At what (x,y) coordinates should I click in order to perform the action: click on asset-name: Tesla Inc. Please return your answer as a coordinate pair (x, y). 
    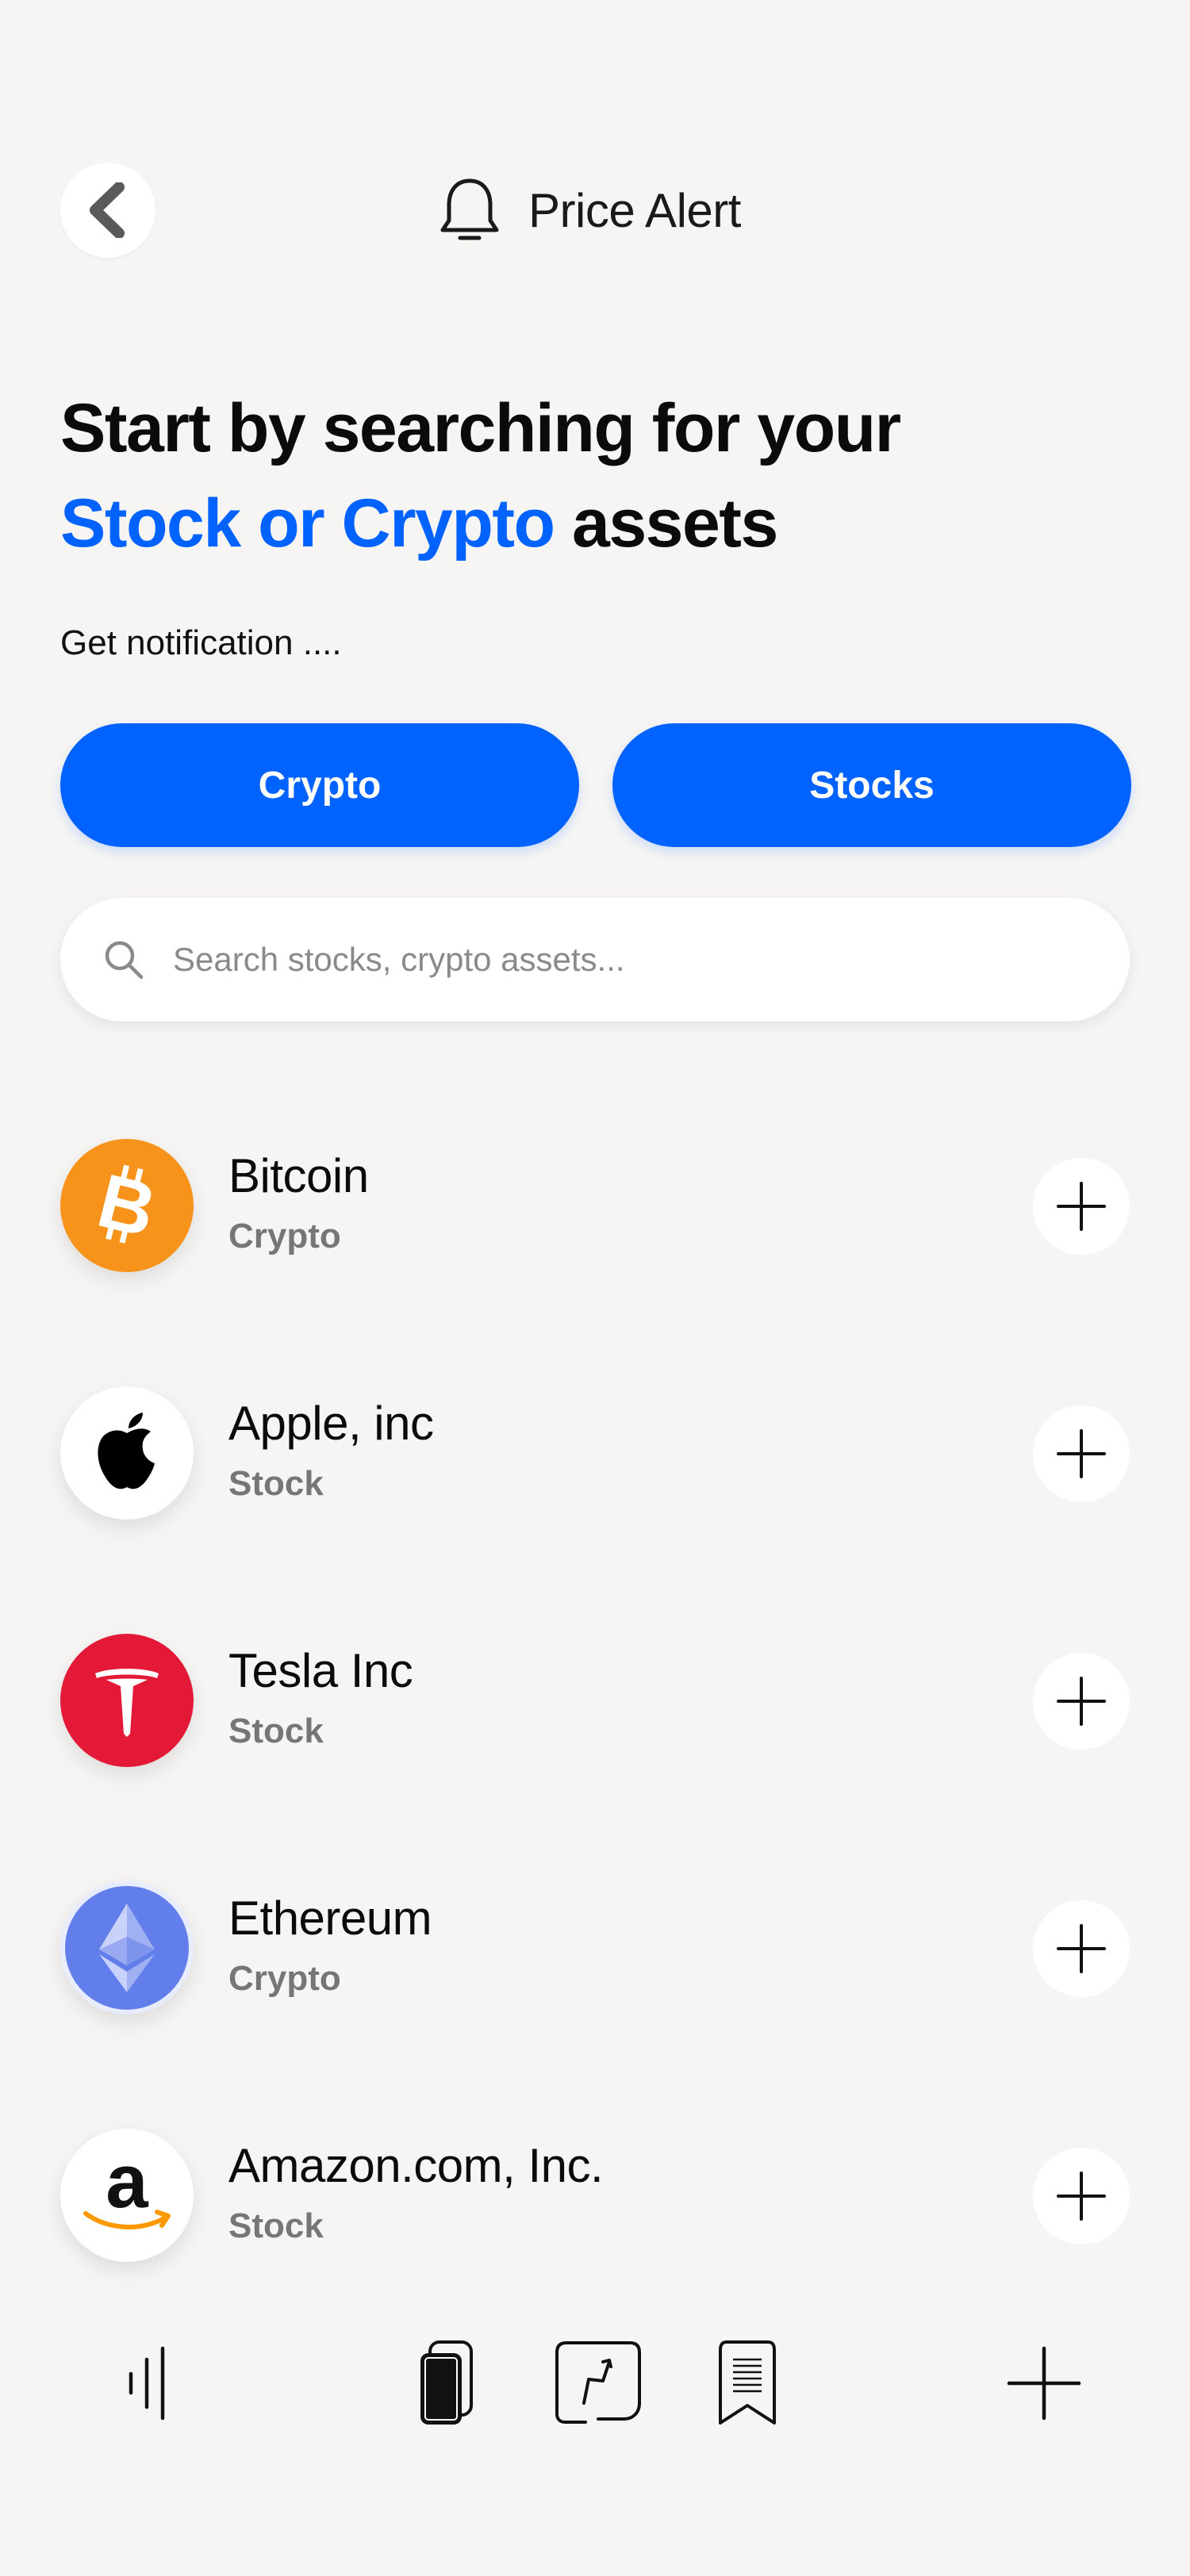
    Looking at the image, I should click on (320, 1671).